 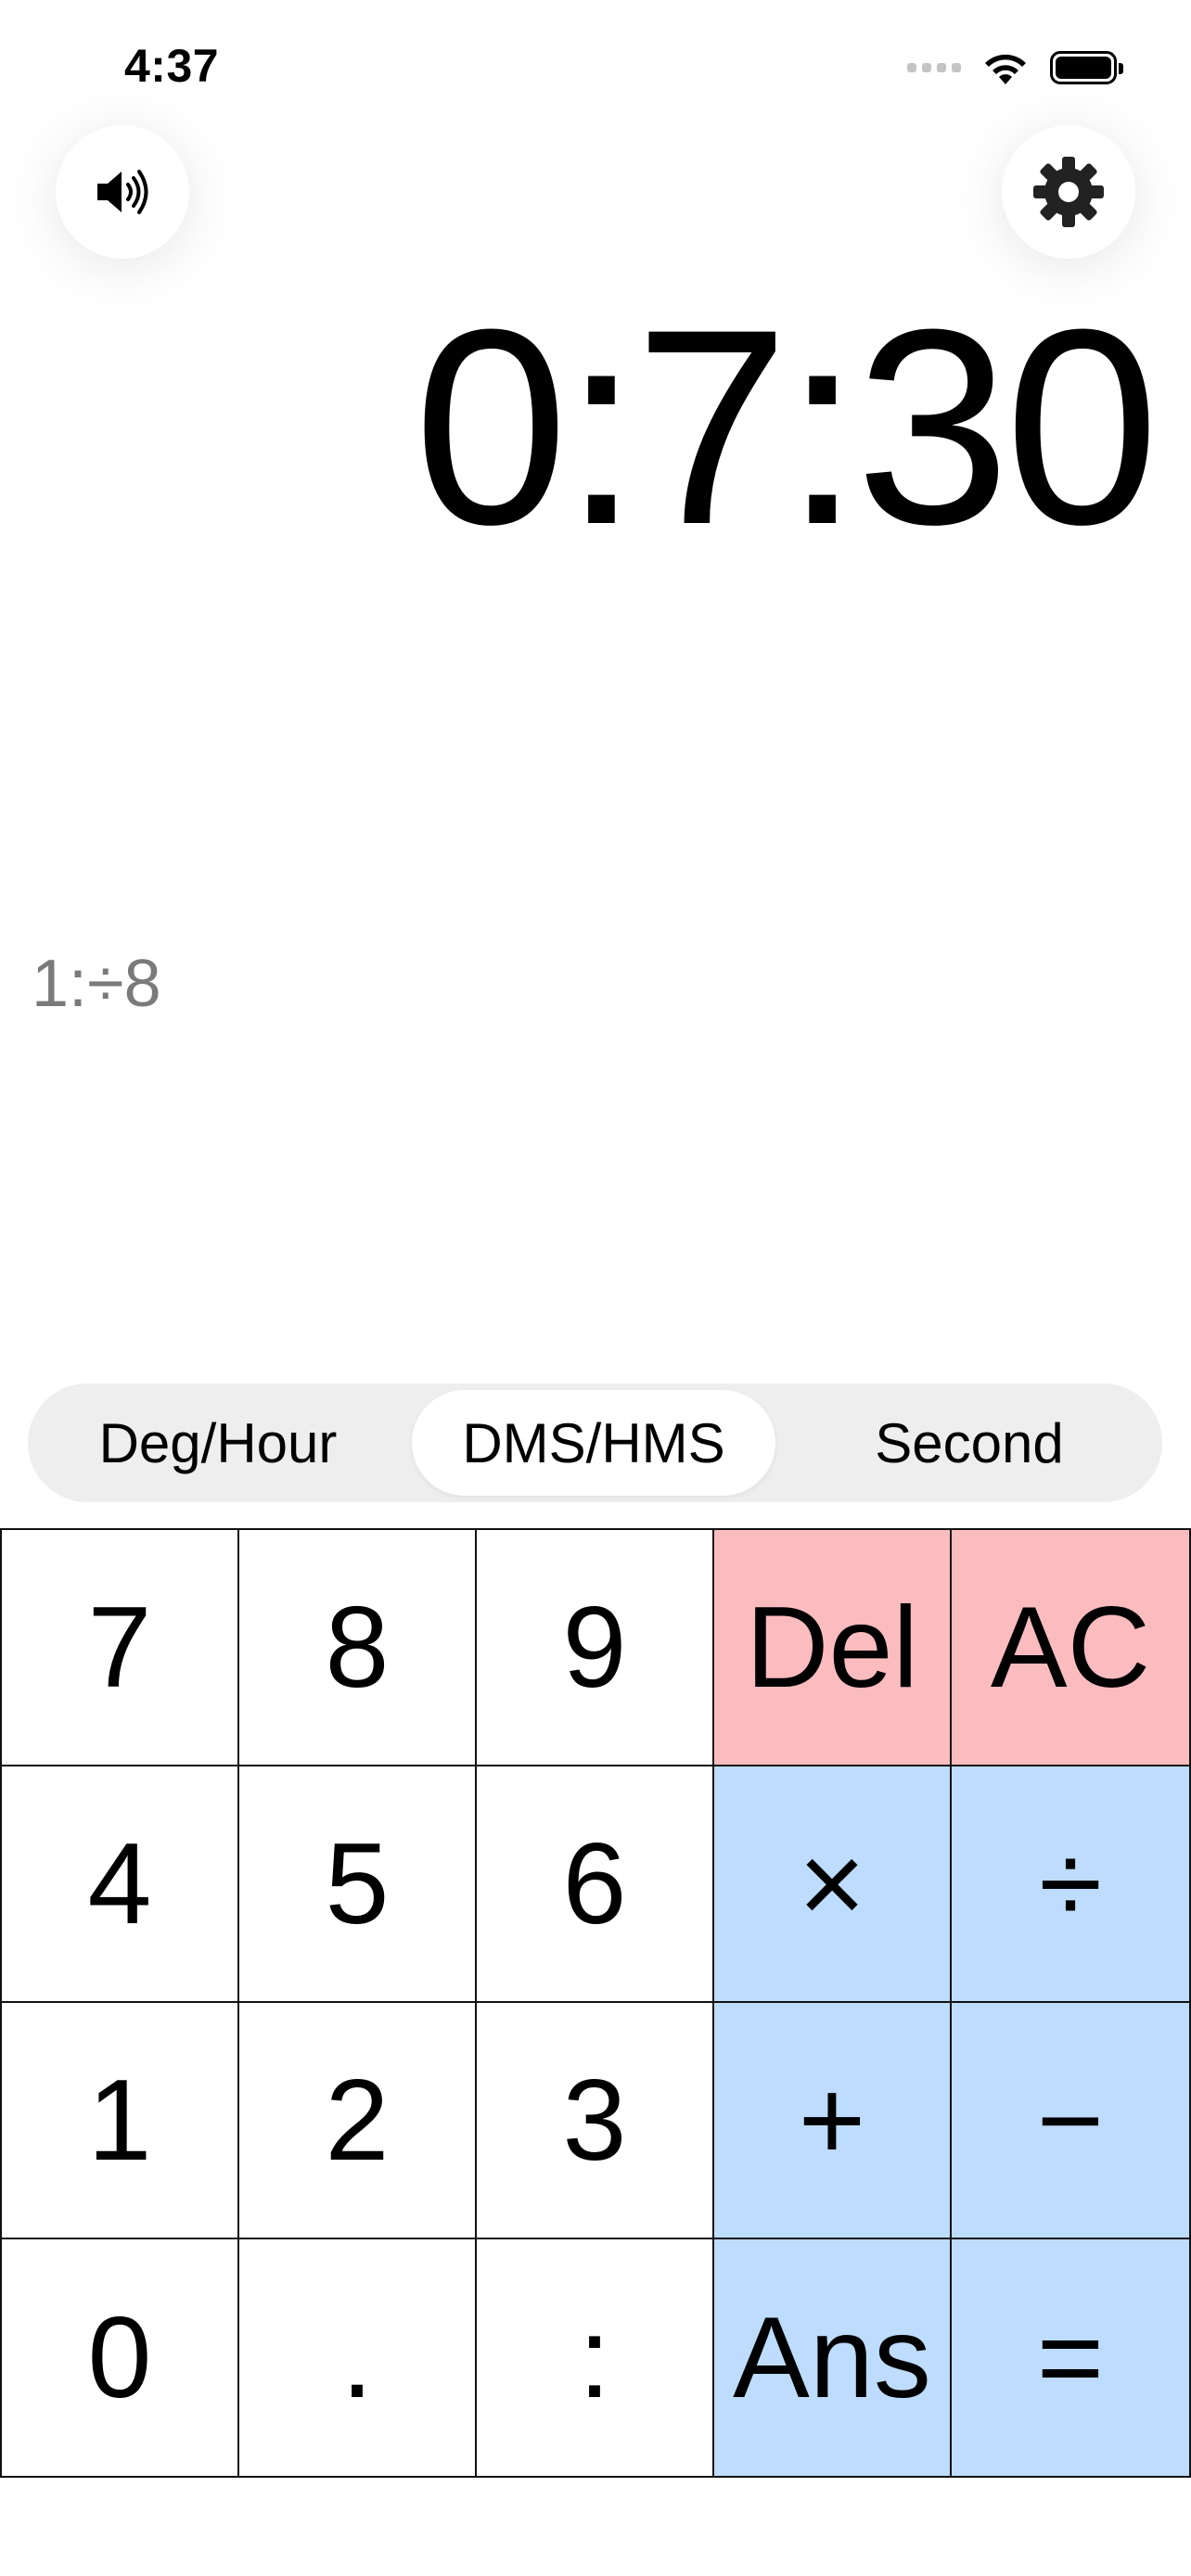 What do you see at coordinates (1070, 2121) in the screenshot?
I see `minus-button: −` at bounding box center [1070, 2121].